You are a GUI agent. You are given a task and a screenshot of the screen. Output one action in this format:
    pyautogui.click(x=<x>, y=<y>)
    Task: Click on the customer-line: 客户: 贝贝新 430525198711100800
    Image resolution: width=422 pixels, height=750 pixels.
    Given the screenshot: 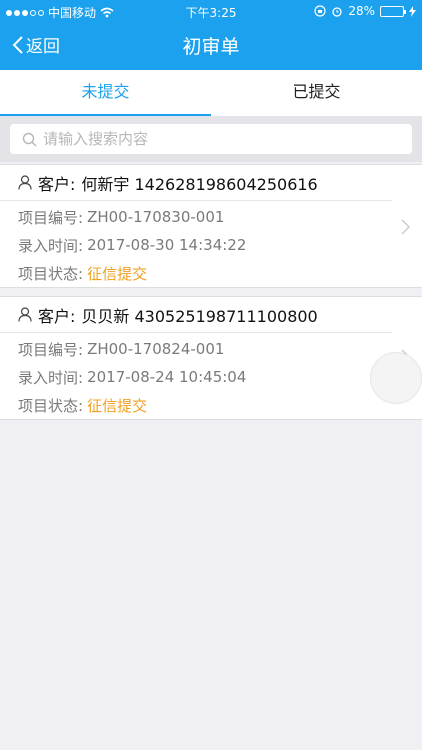 What is the action you would take?
    pyautogui.click(x=196, y=315)
    